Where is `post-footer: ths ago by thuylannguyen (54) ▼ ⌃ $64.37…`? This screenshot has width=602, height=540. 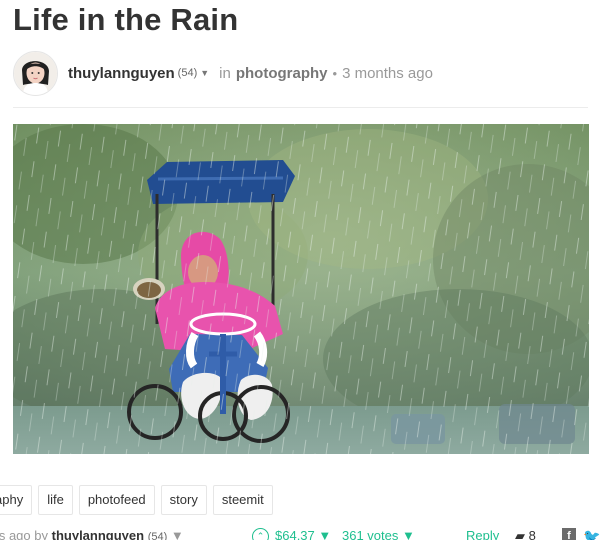 post-footer: ths ago by thuylannguyen (54) ▼ ⌃ $64.37… is located at coordinates (301, 534).